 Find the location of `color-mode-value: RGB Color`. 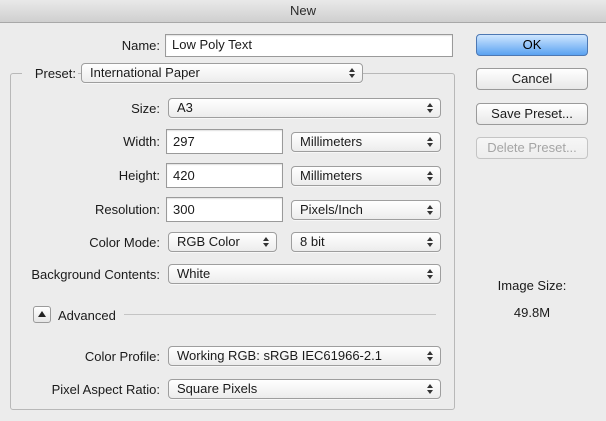

color-mode-value: RGB Color is located at coordinates (208, 241).